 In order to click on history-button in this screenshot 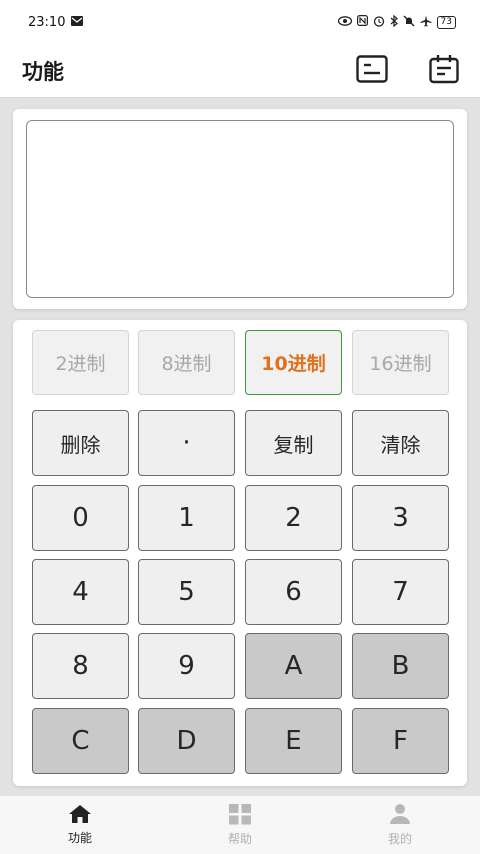, I will do `click(372, 70)`.